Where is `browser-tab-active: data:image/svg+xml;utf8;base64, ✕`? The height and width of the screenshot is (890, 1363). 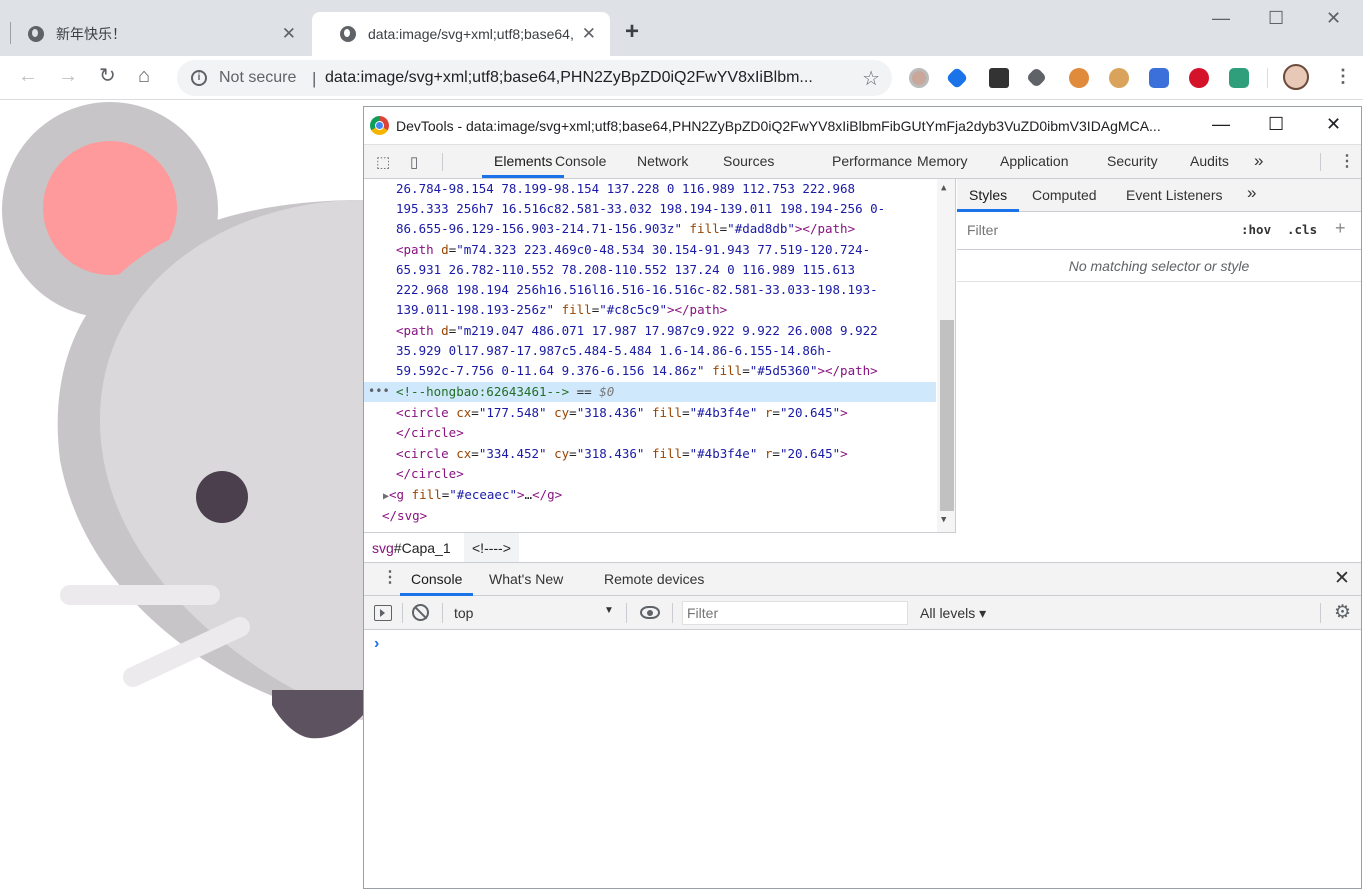 browser-tab-active: data:image/svg+xml;utf8;base64, ✕ is located at coordinates (461, 34).